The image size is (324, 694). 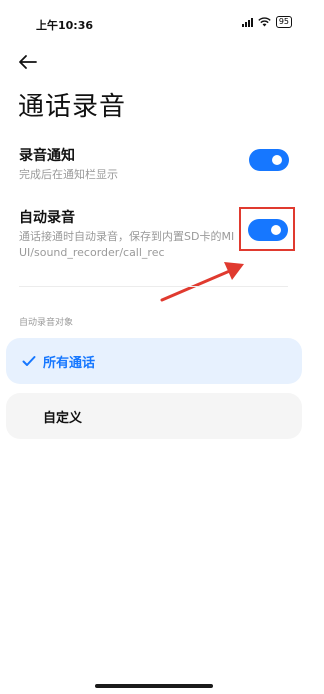 I want to click on home-indicator, so click(x=154, y=686).